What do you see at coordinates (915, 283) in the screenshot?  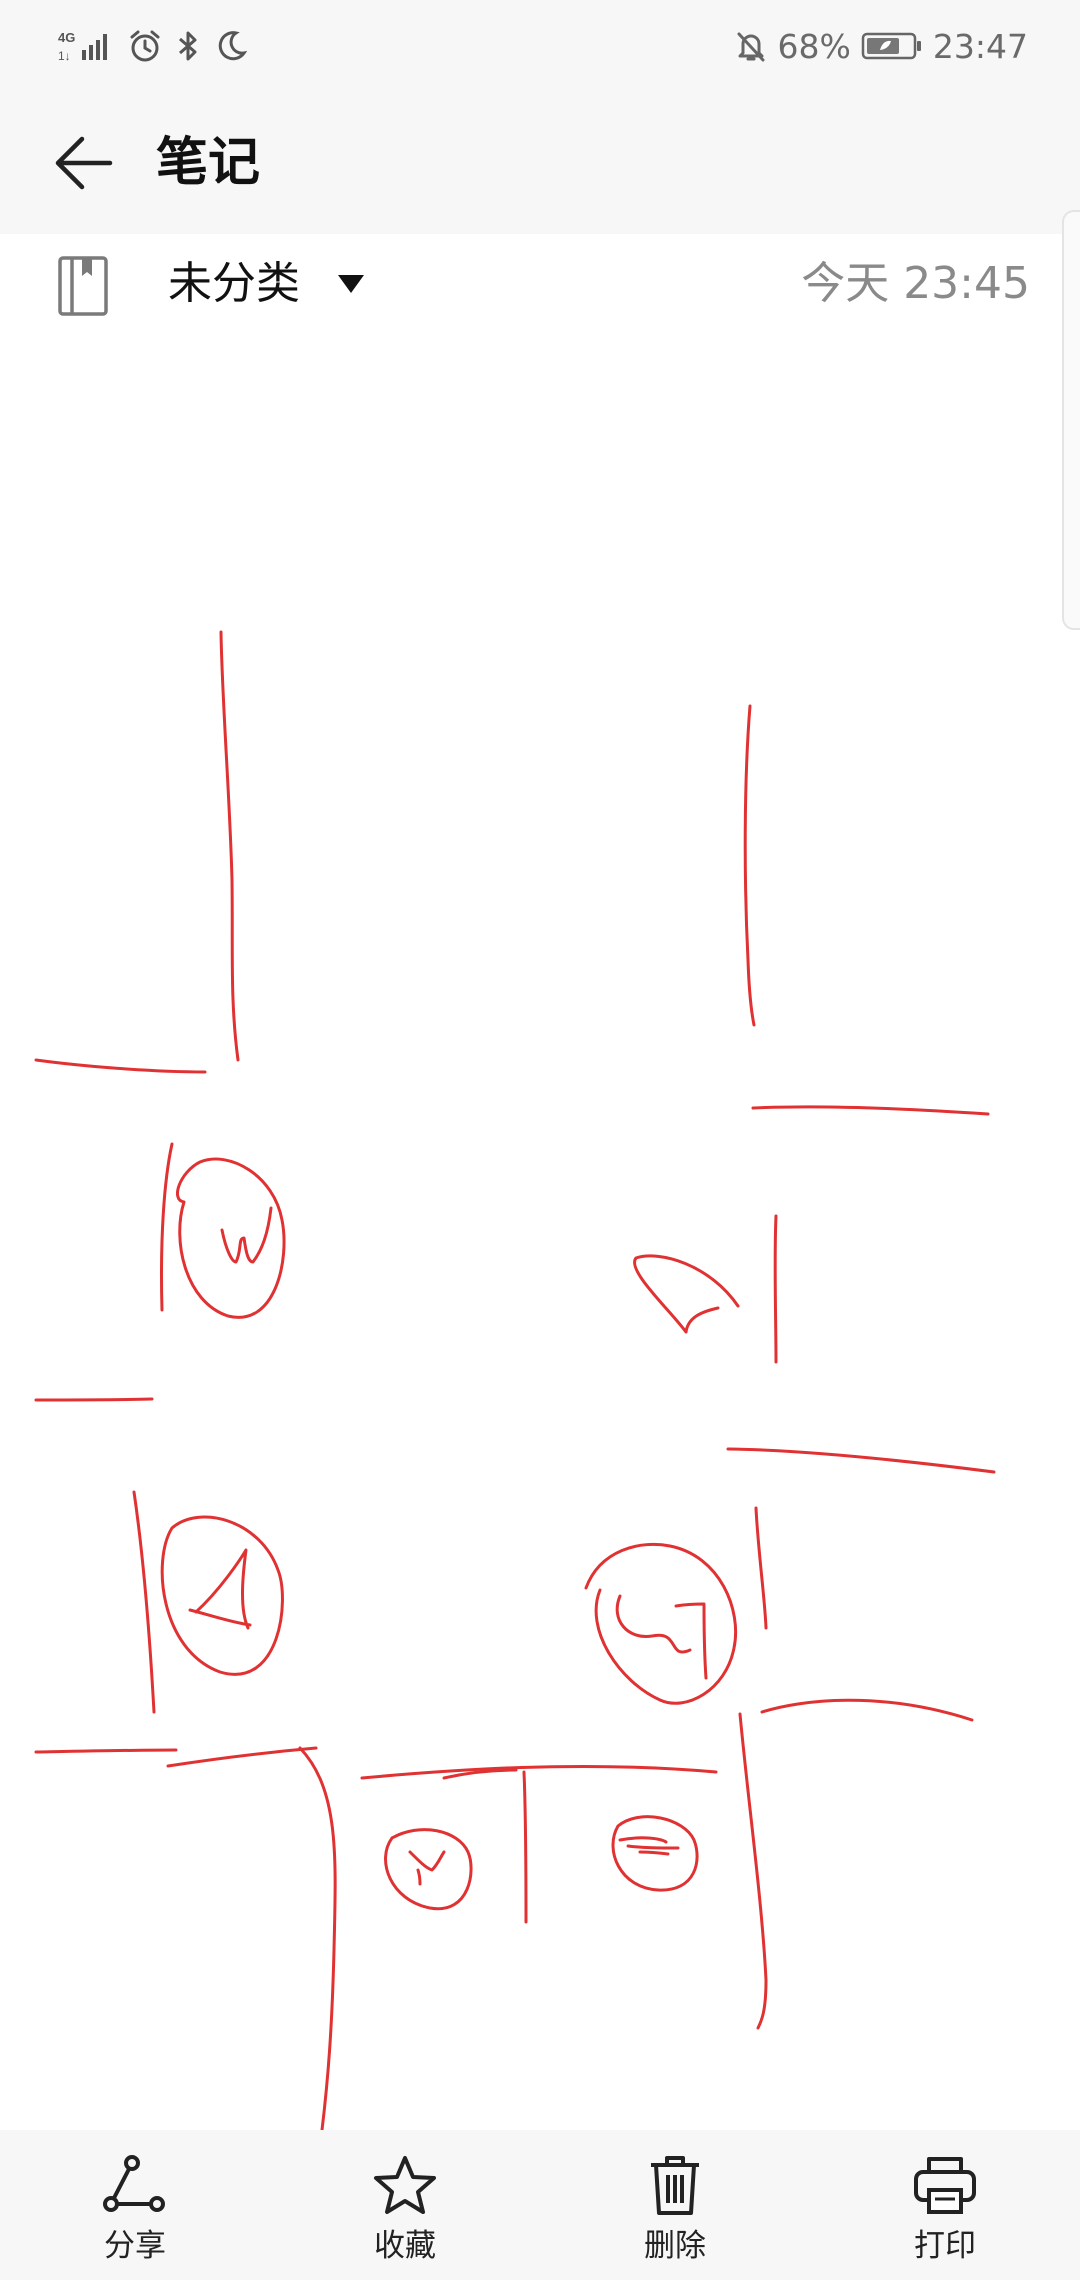 I see `note-date: 今天 23:45` at bounding box center [915, 283].